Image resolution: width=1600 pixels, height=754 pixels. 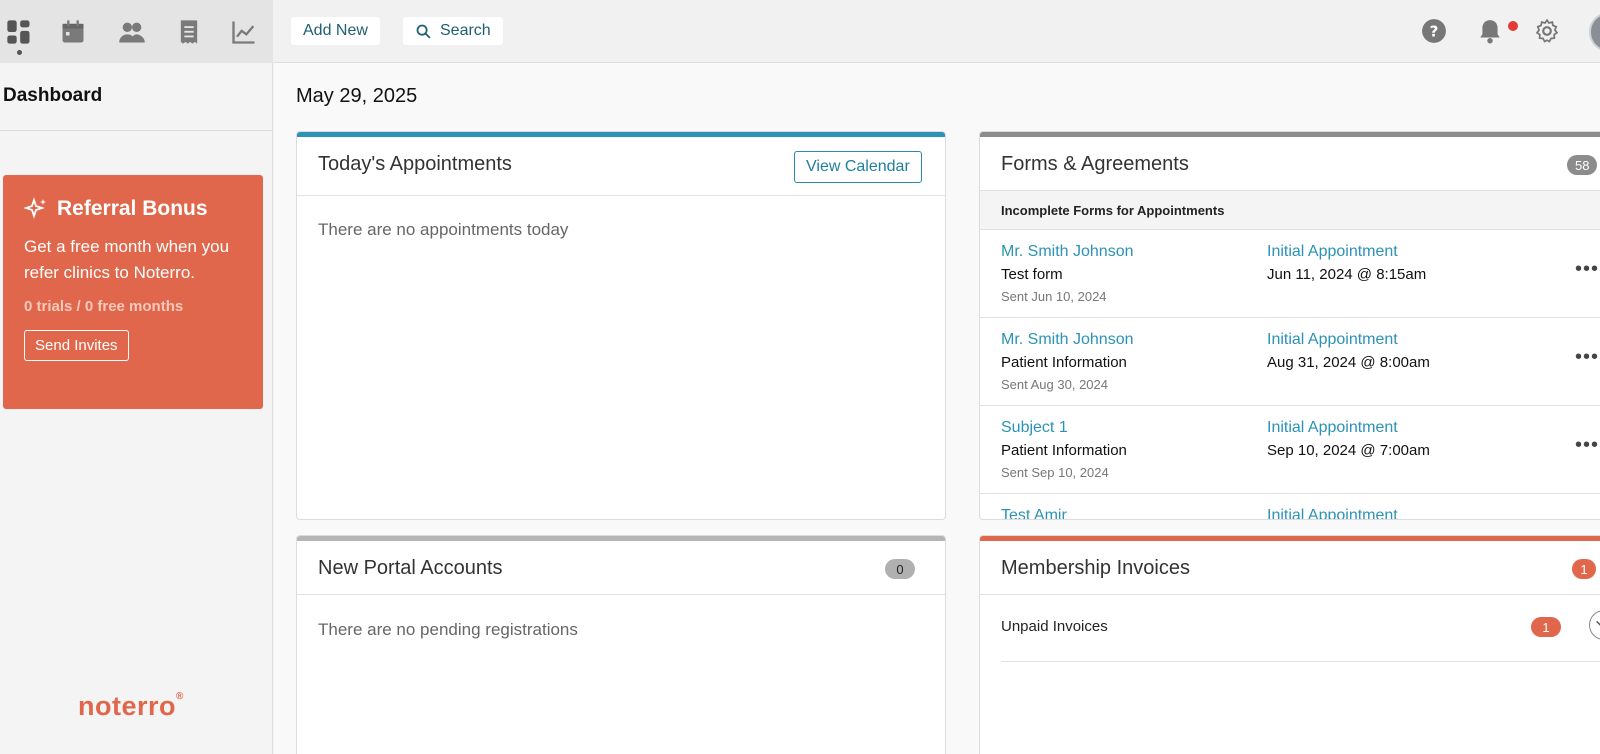 I want to click on expand-button, so click(x=1594, y=625).